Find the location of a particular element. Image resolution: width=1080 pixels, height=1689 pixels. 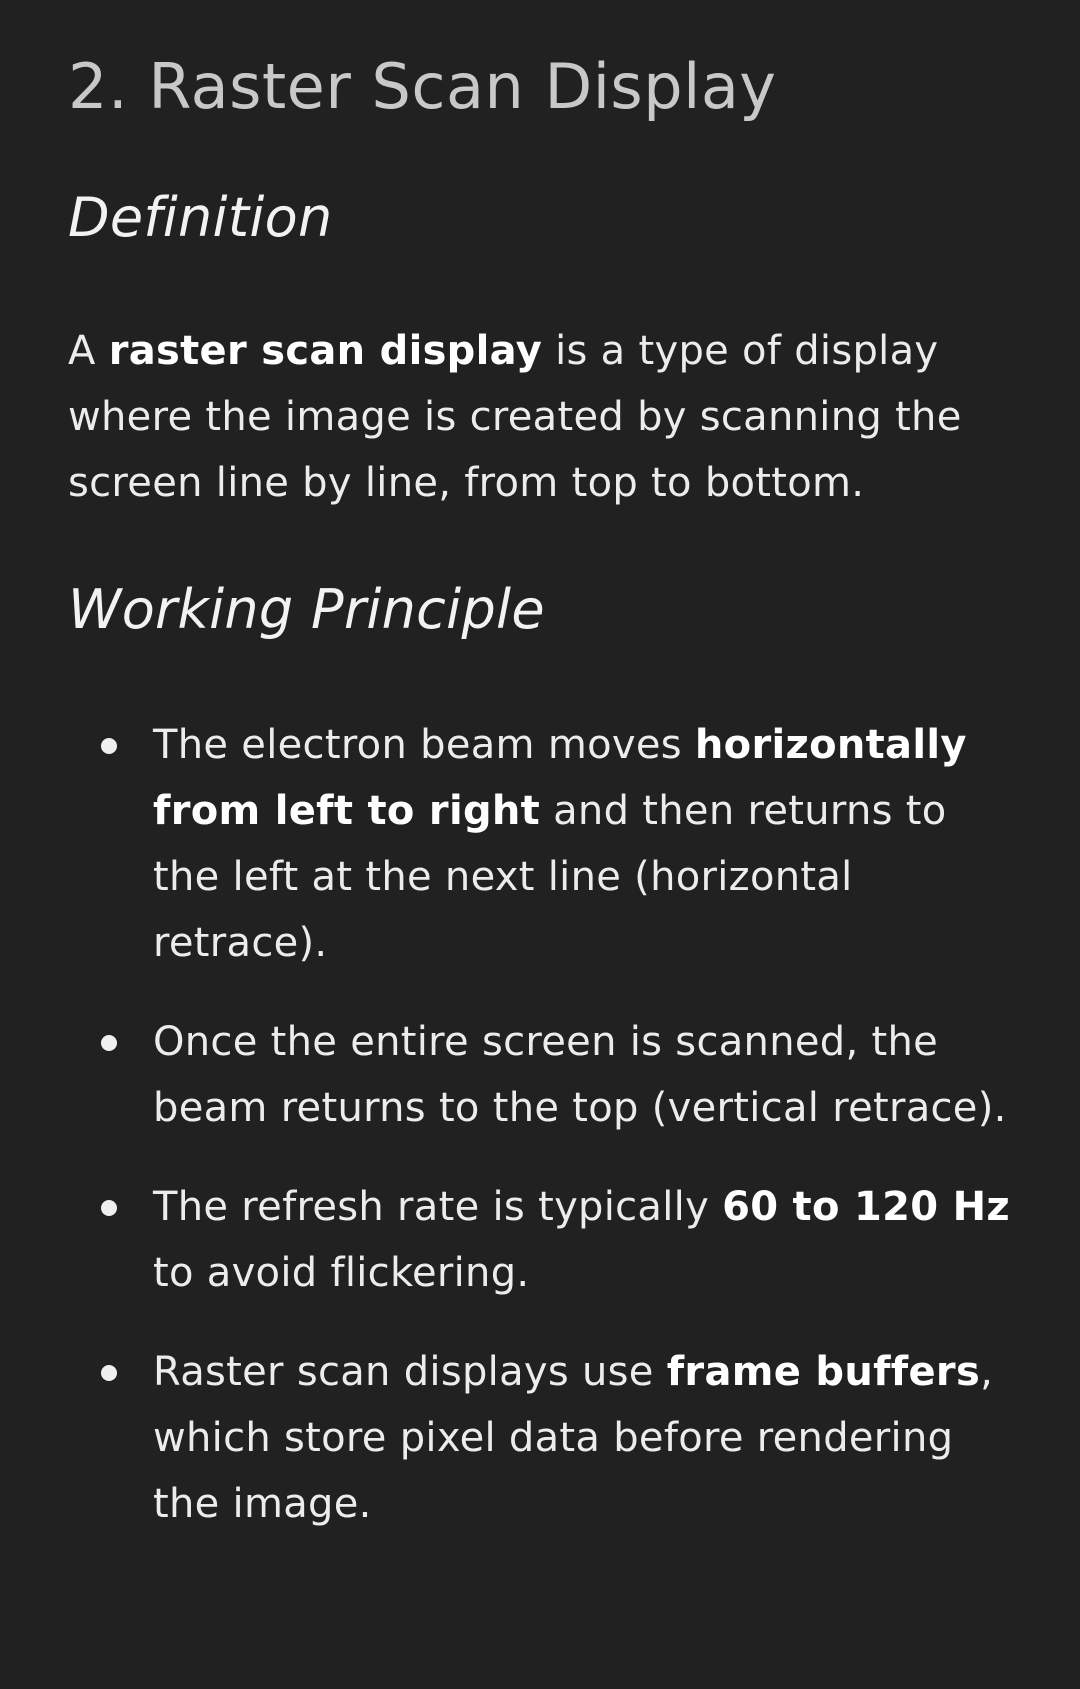

bullet-text-after: to avoid flickering. is located at coordinates (341, 1273).